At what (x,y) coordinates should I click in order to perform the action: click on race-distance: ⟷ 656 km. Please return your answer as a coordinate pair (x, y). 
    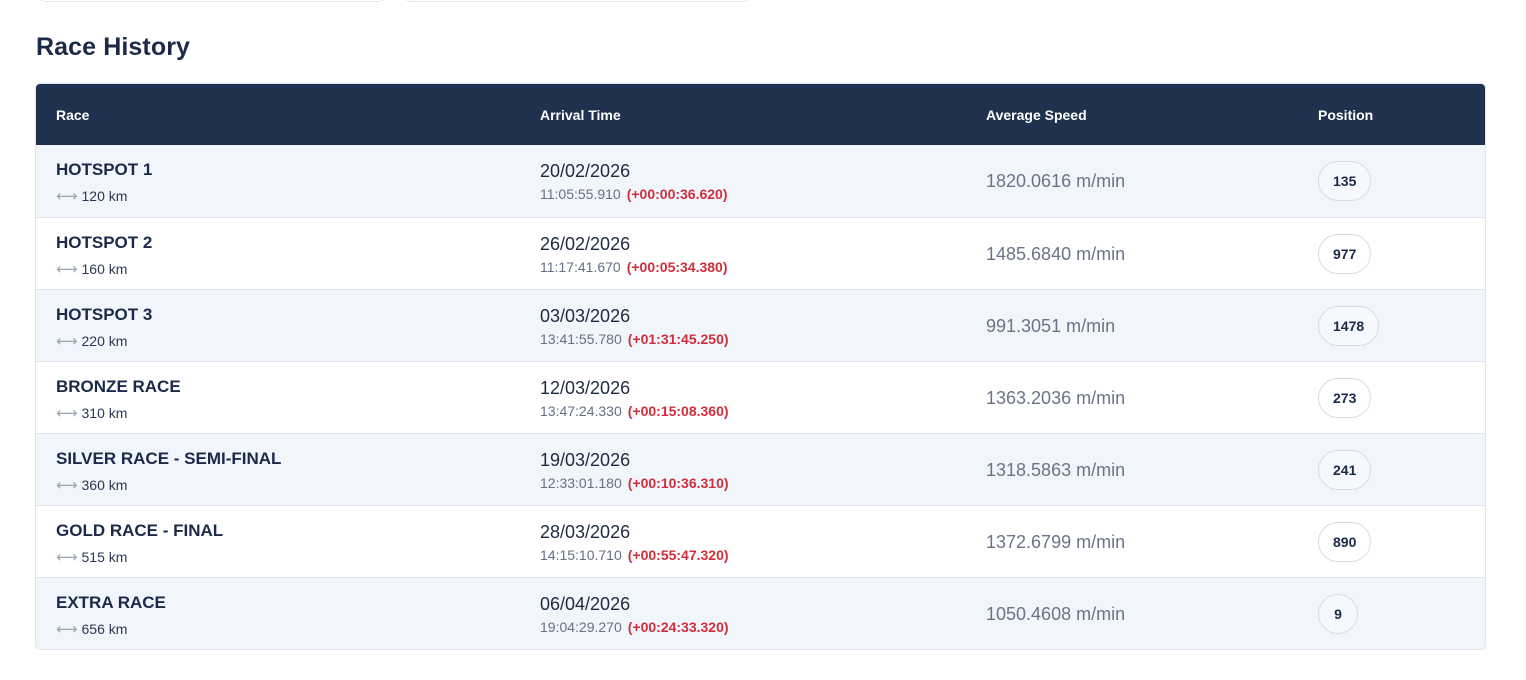
    Looking at the image, I should click on (91, 629).